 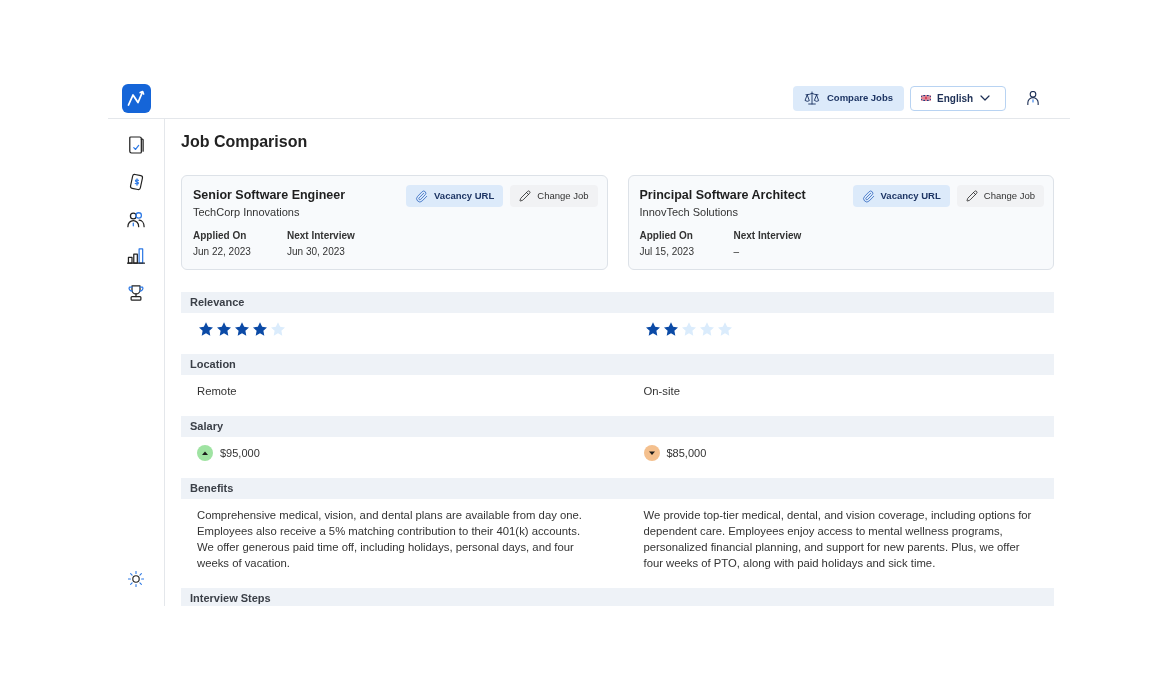 I want to click on page-title: Job Comparison, so click(x=244, y=142).